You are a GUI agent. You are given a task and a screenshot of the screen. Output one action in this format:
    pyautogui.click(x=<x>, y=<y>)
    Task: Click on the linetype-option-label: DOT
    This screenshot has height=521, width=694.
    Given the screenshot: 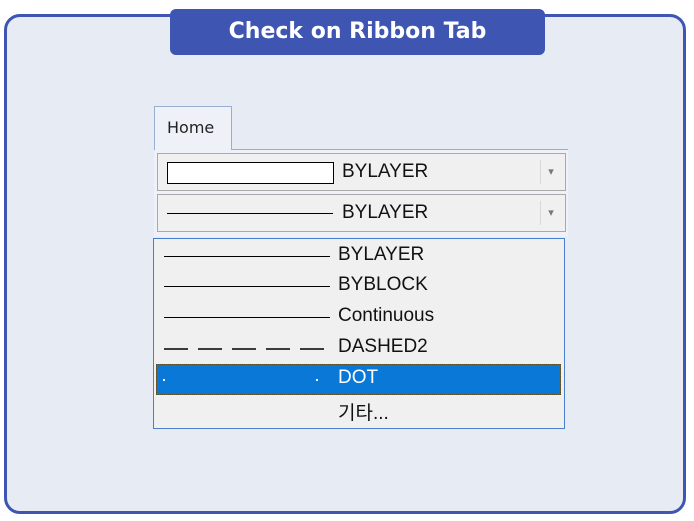 What is the action you would take?
    pyautogui.click(x=358, y=377)
    